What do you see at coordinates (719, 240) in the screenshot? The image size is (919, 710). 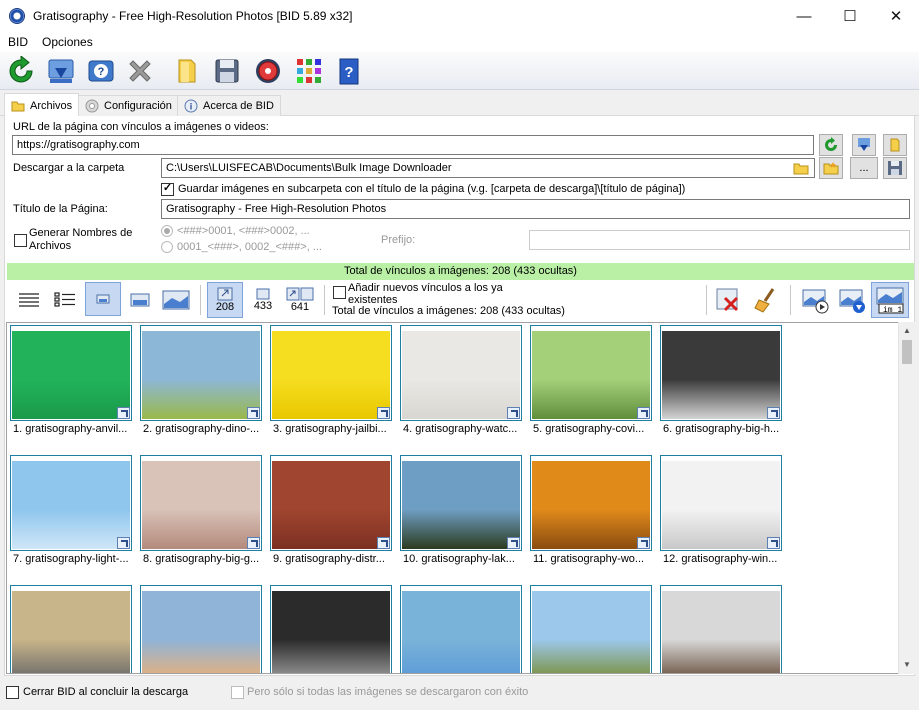 I see `prefix-input` at bounding box center [719, 240].